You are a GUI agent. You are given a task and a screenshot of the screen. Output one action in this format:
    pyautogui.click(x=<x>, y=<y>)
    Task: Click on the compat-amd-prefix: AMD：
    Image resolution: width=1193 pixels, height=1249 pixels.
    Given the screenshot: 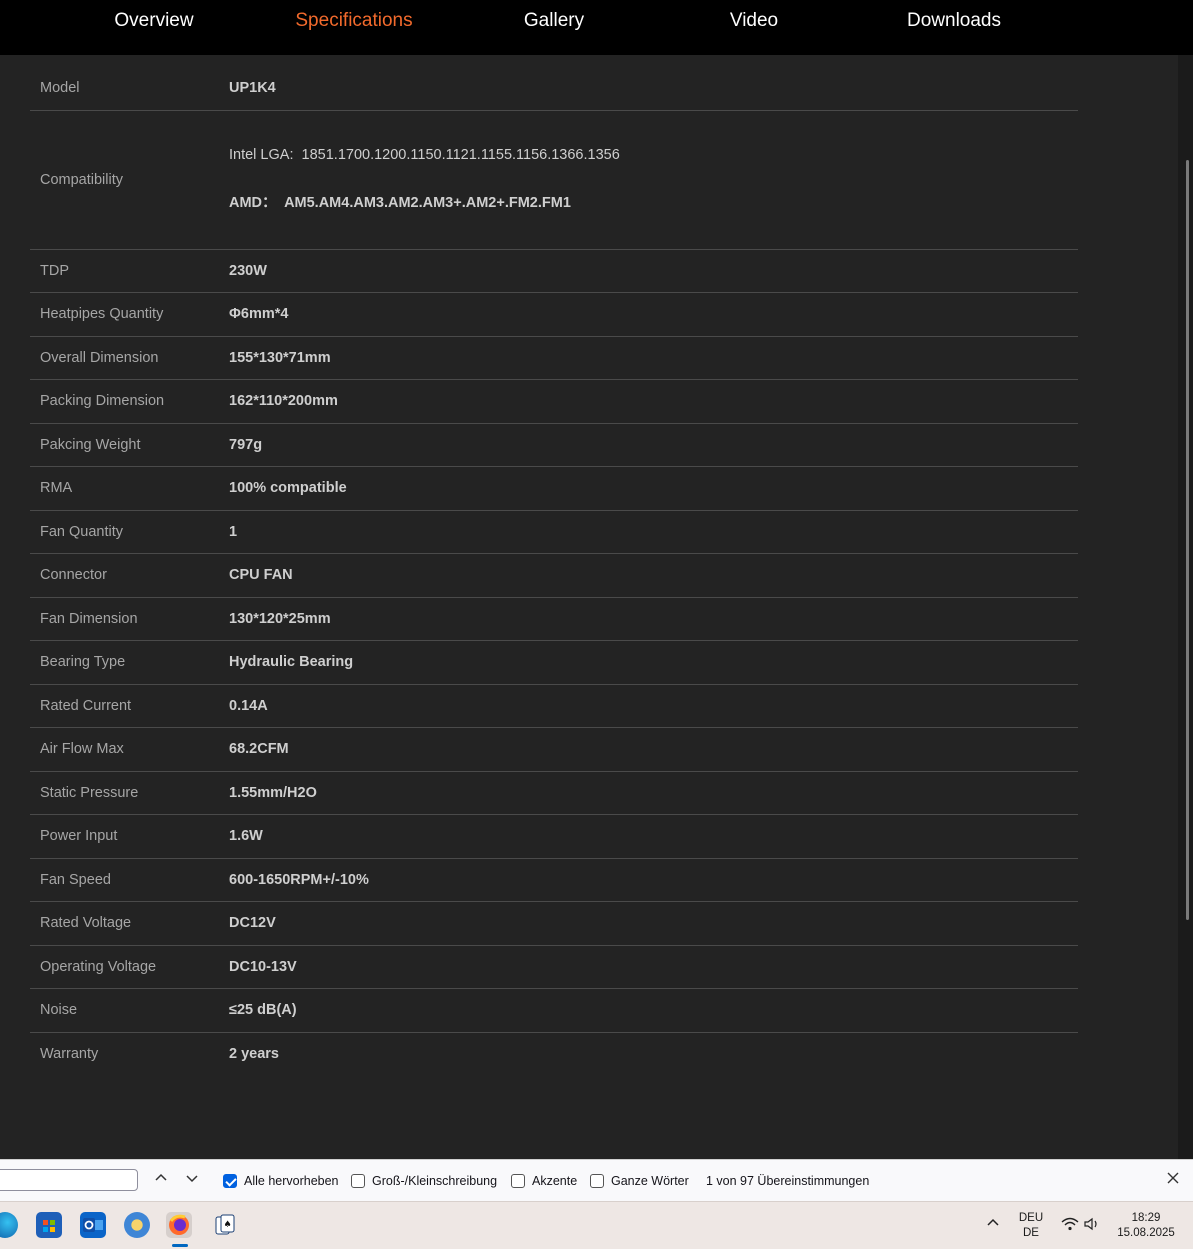 What is the action you would take?
    pyautogui.click(x=253, y=203)
    